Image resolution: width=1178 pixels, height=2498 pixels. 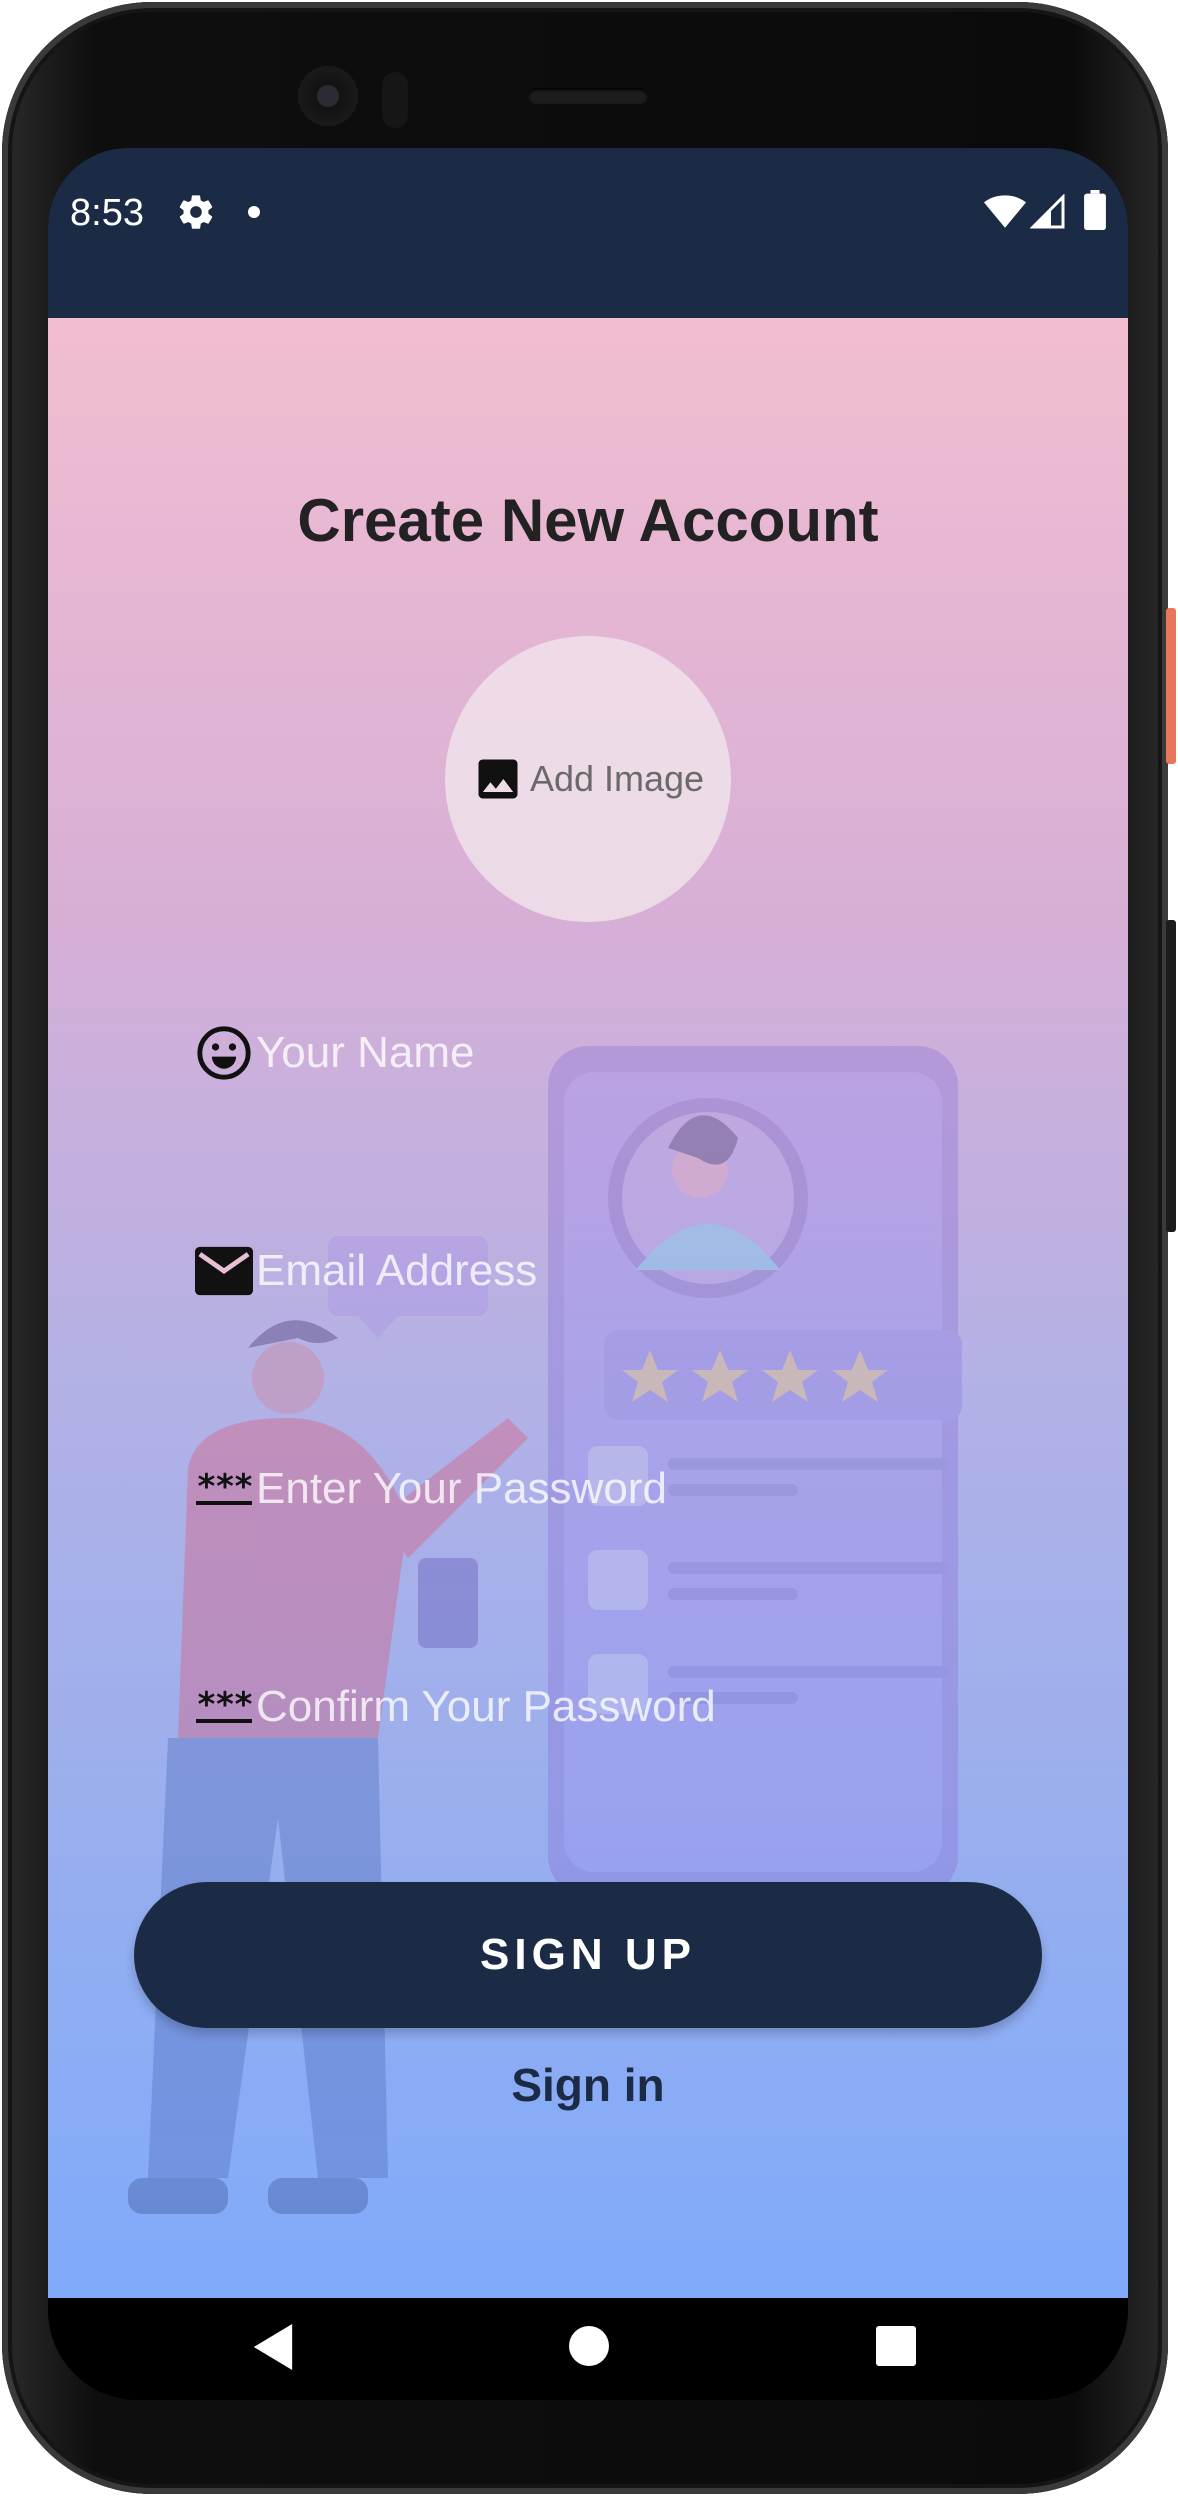 What do you see at coordinates (588, 520) in the screenshot?
I see `page-title: Create New Account` at bounding box center [588, 520].